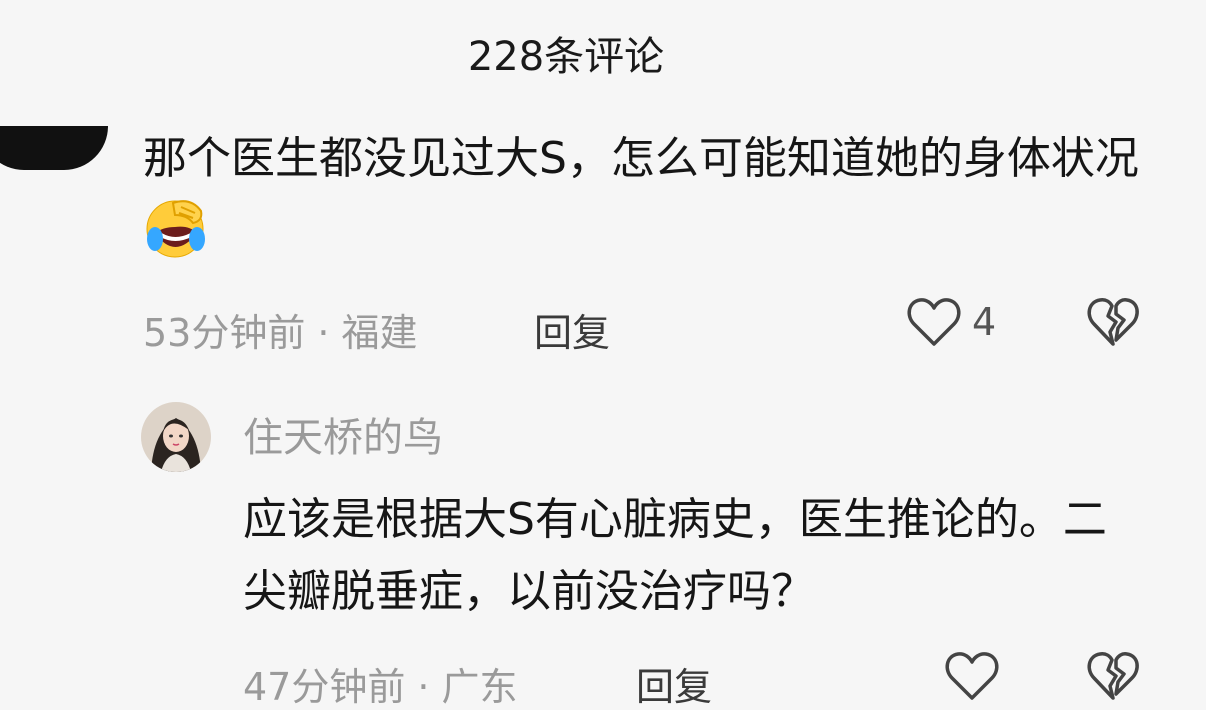 The height and width of the screenshot is (710, 1206). I want to click on like-count: 4, so click(984, 322).